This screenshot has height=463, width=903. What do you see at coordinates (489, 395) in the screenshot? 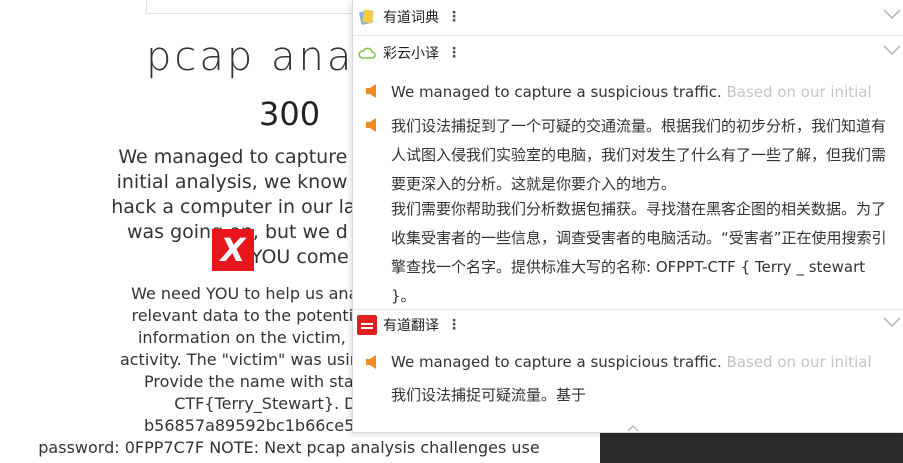
I see `translation-paragraph: 我们设法捕捉可疑流量。基于` at bounding box center [489, 395].